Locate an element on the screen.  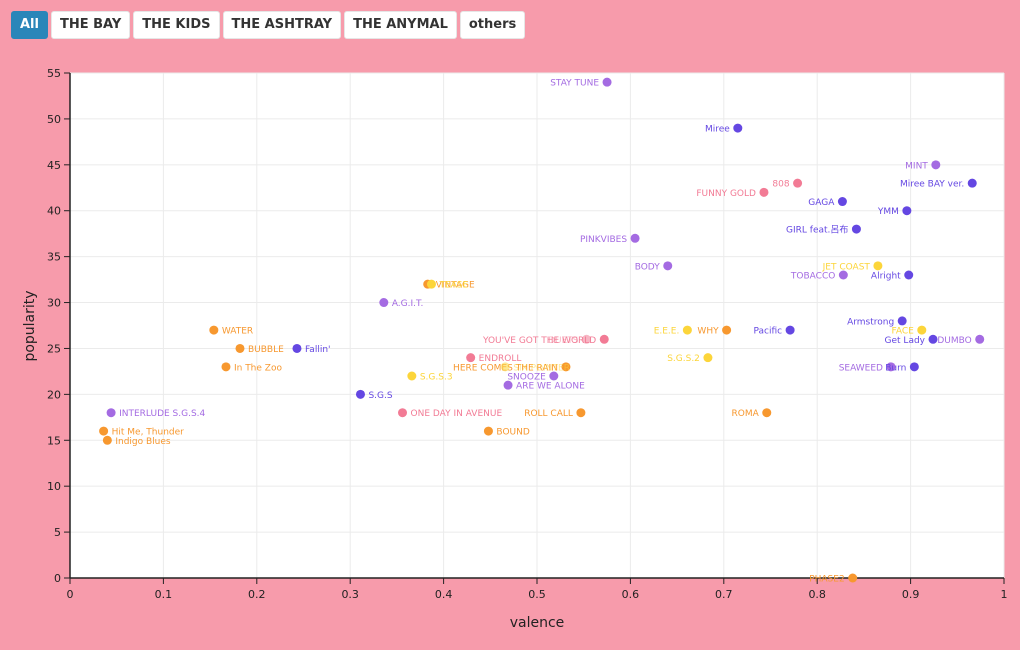
x-tick-label: 0.1 is located at coordinates (164, 594).